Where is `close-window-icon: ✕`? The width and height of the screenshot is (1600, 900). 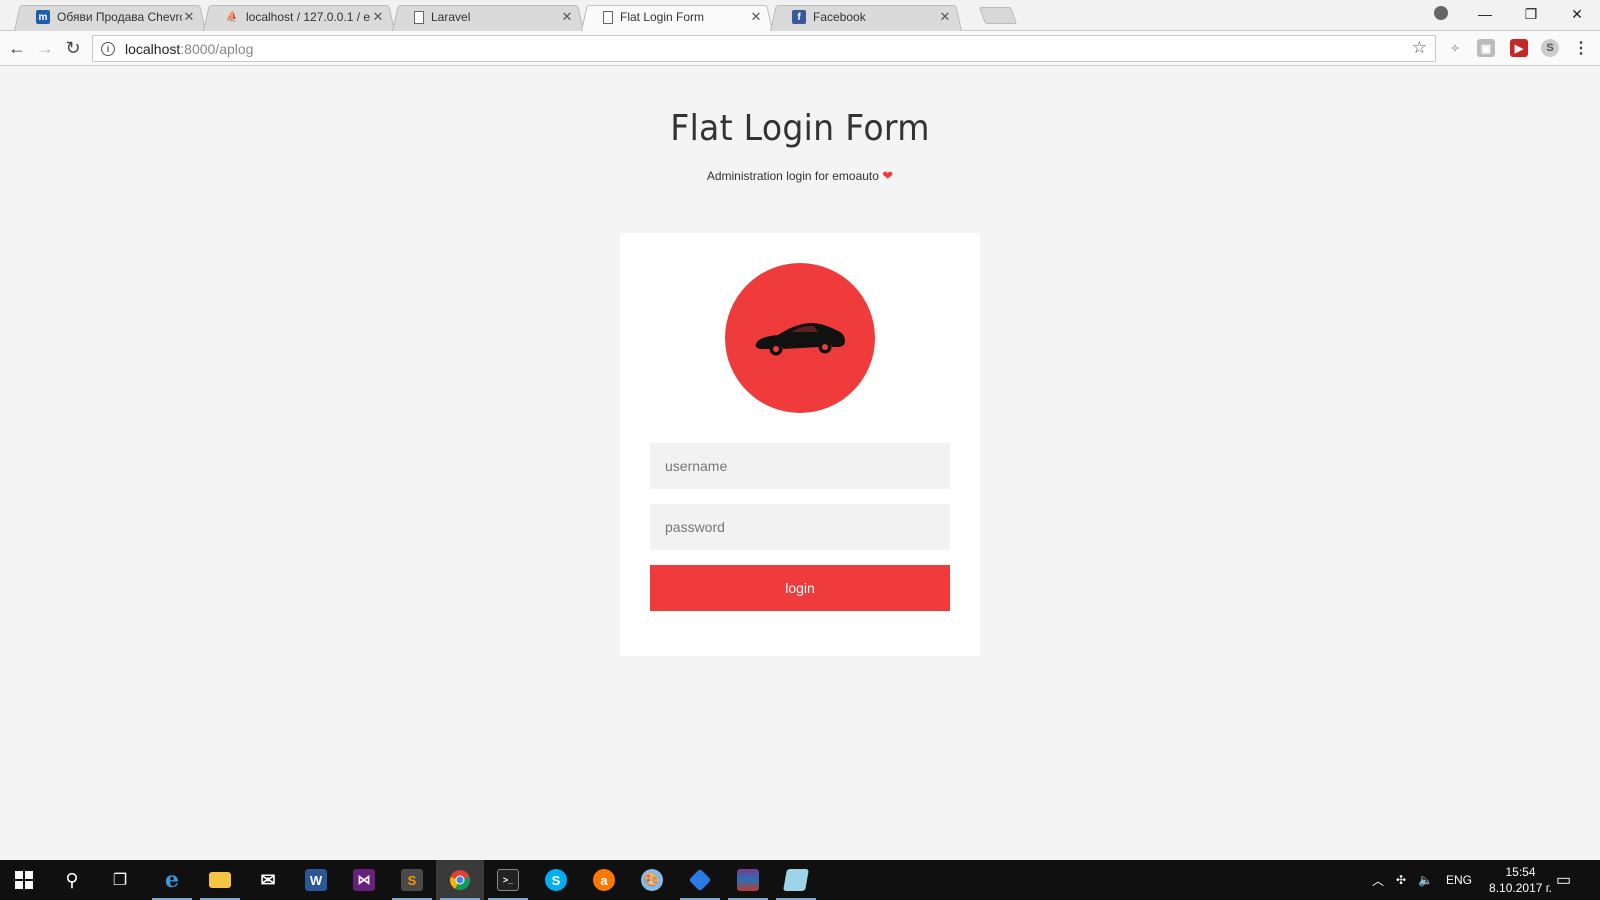
close-window-icon: ✕ is located at coordinates (1577, 14).